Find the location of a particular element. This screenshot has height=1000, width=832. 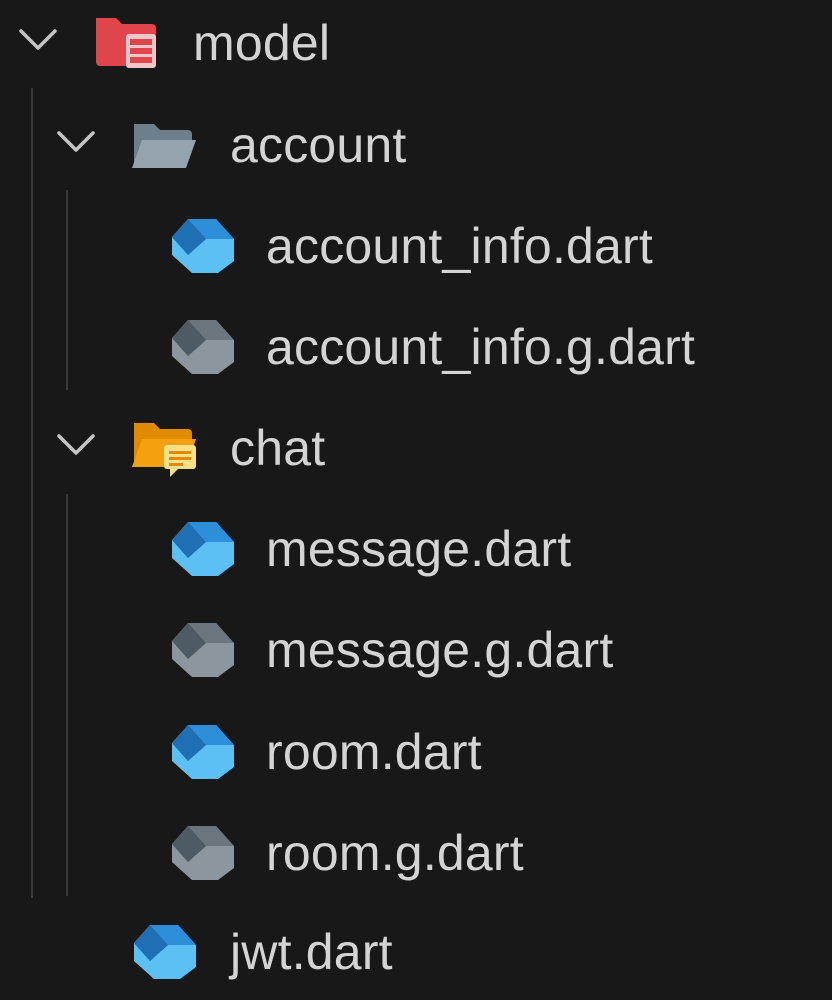

folder-open-chat-icon is located at coordinates (164, 447).